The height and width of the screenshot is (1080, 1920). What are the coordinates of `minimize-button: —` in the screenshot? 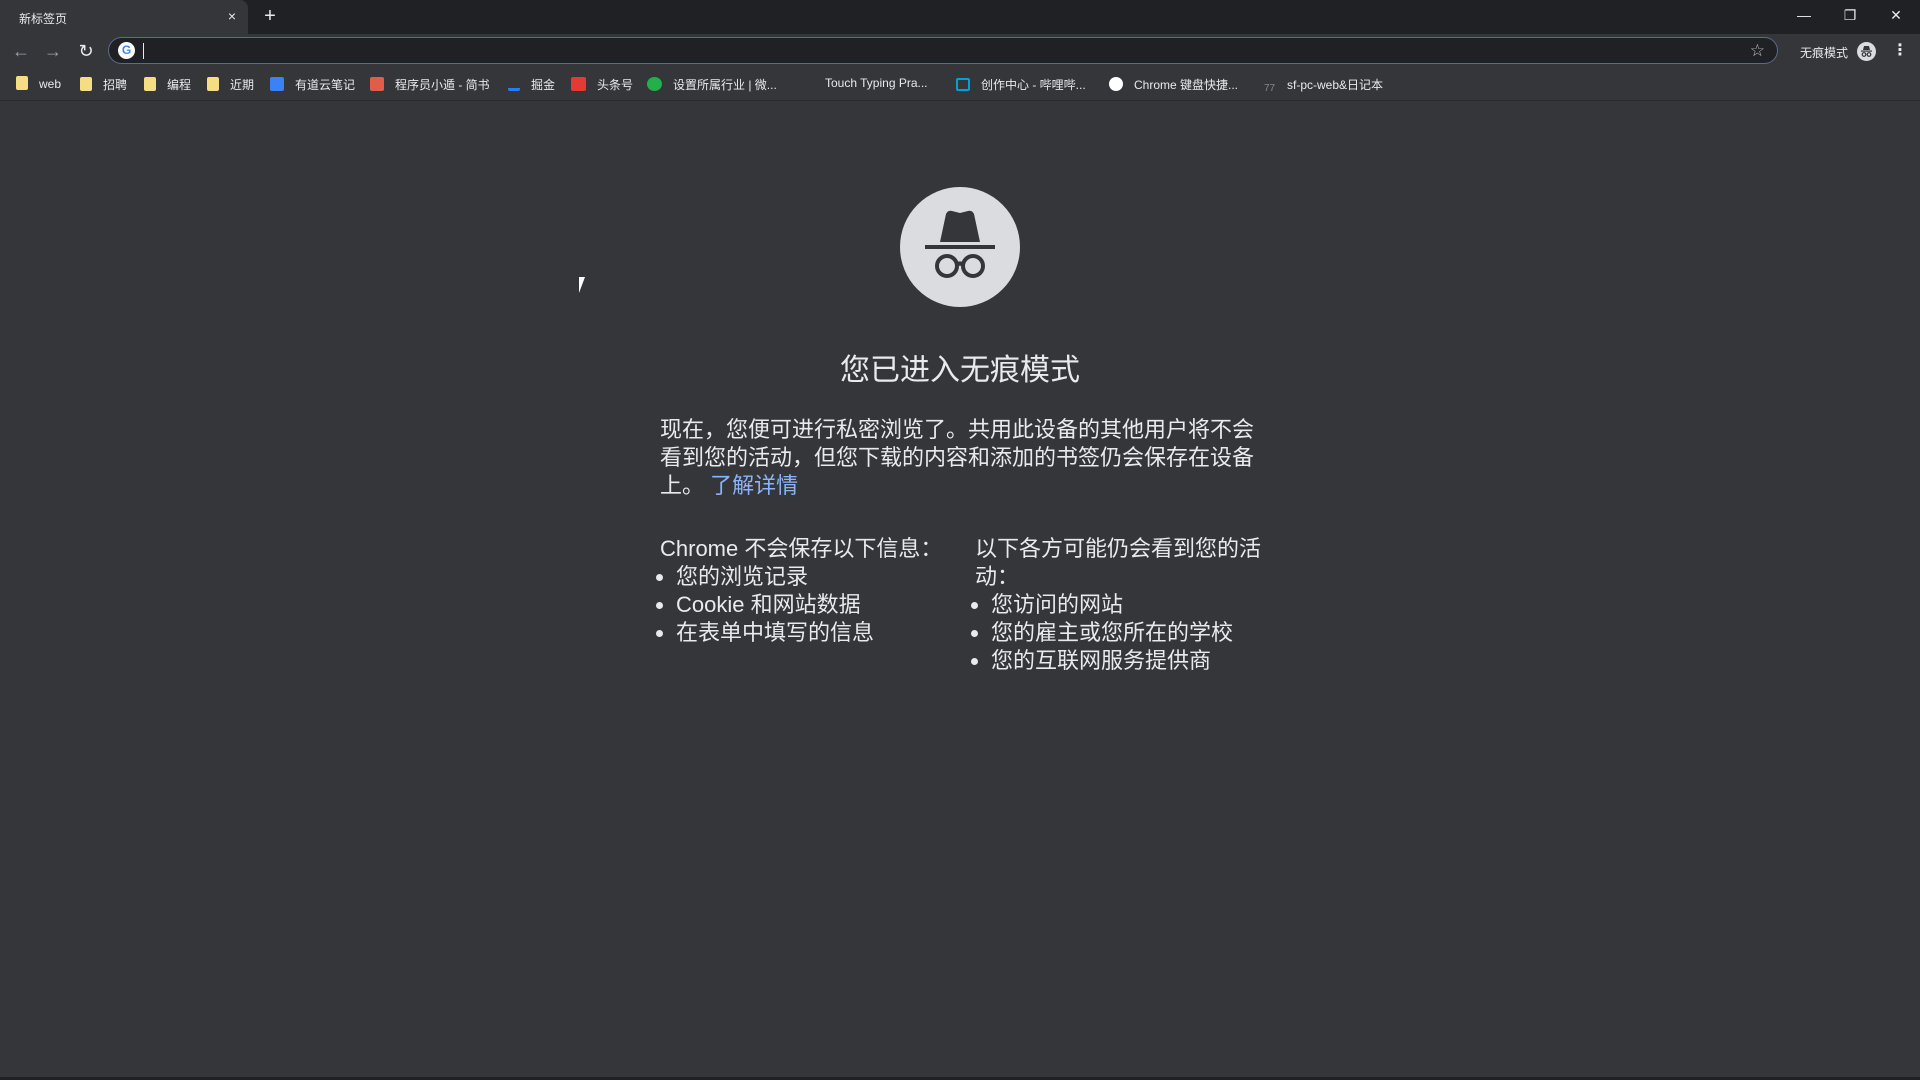 It's located at (1804, 15).